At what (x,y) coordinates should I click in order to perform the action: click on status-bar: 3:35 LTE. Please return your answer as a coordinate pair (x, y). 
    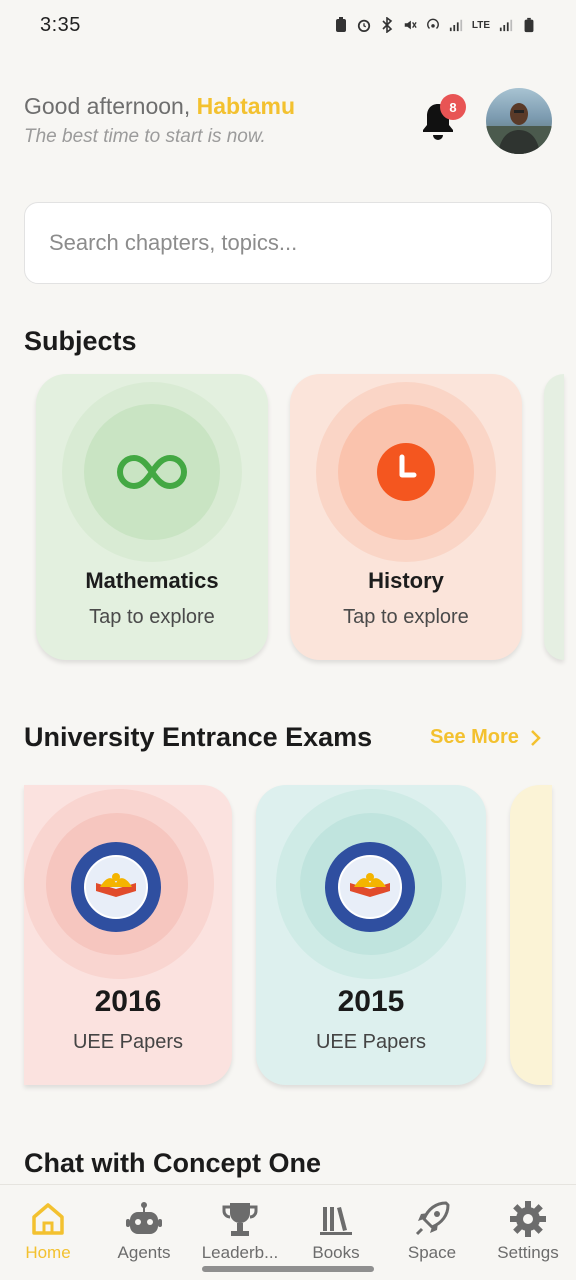
    Looking at the image, I should click on (288, 25).